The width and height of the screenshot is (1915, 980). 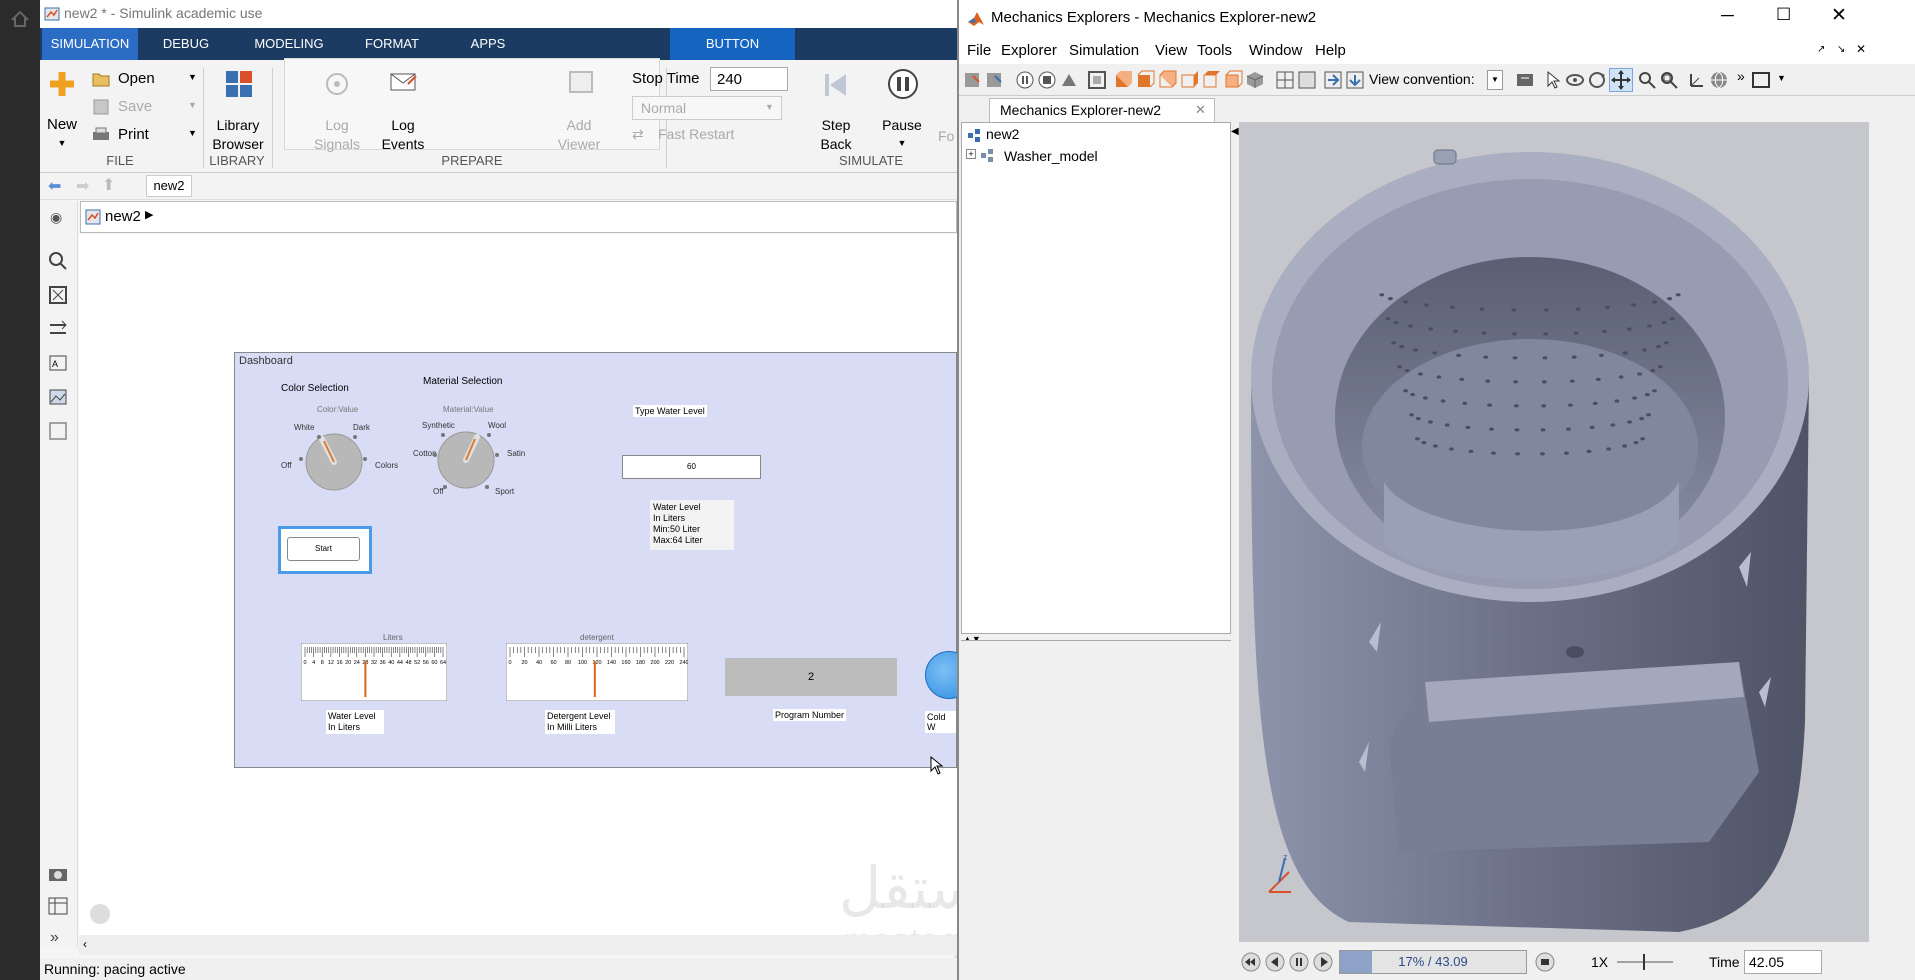 What do you see at coordinates (749, 79) in the screenshot?
I see `stop-time-input` at bounding box center [749, 79].